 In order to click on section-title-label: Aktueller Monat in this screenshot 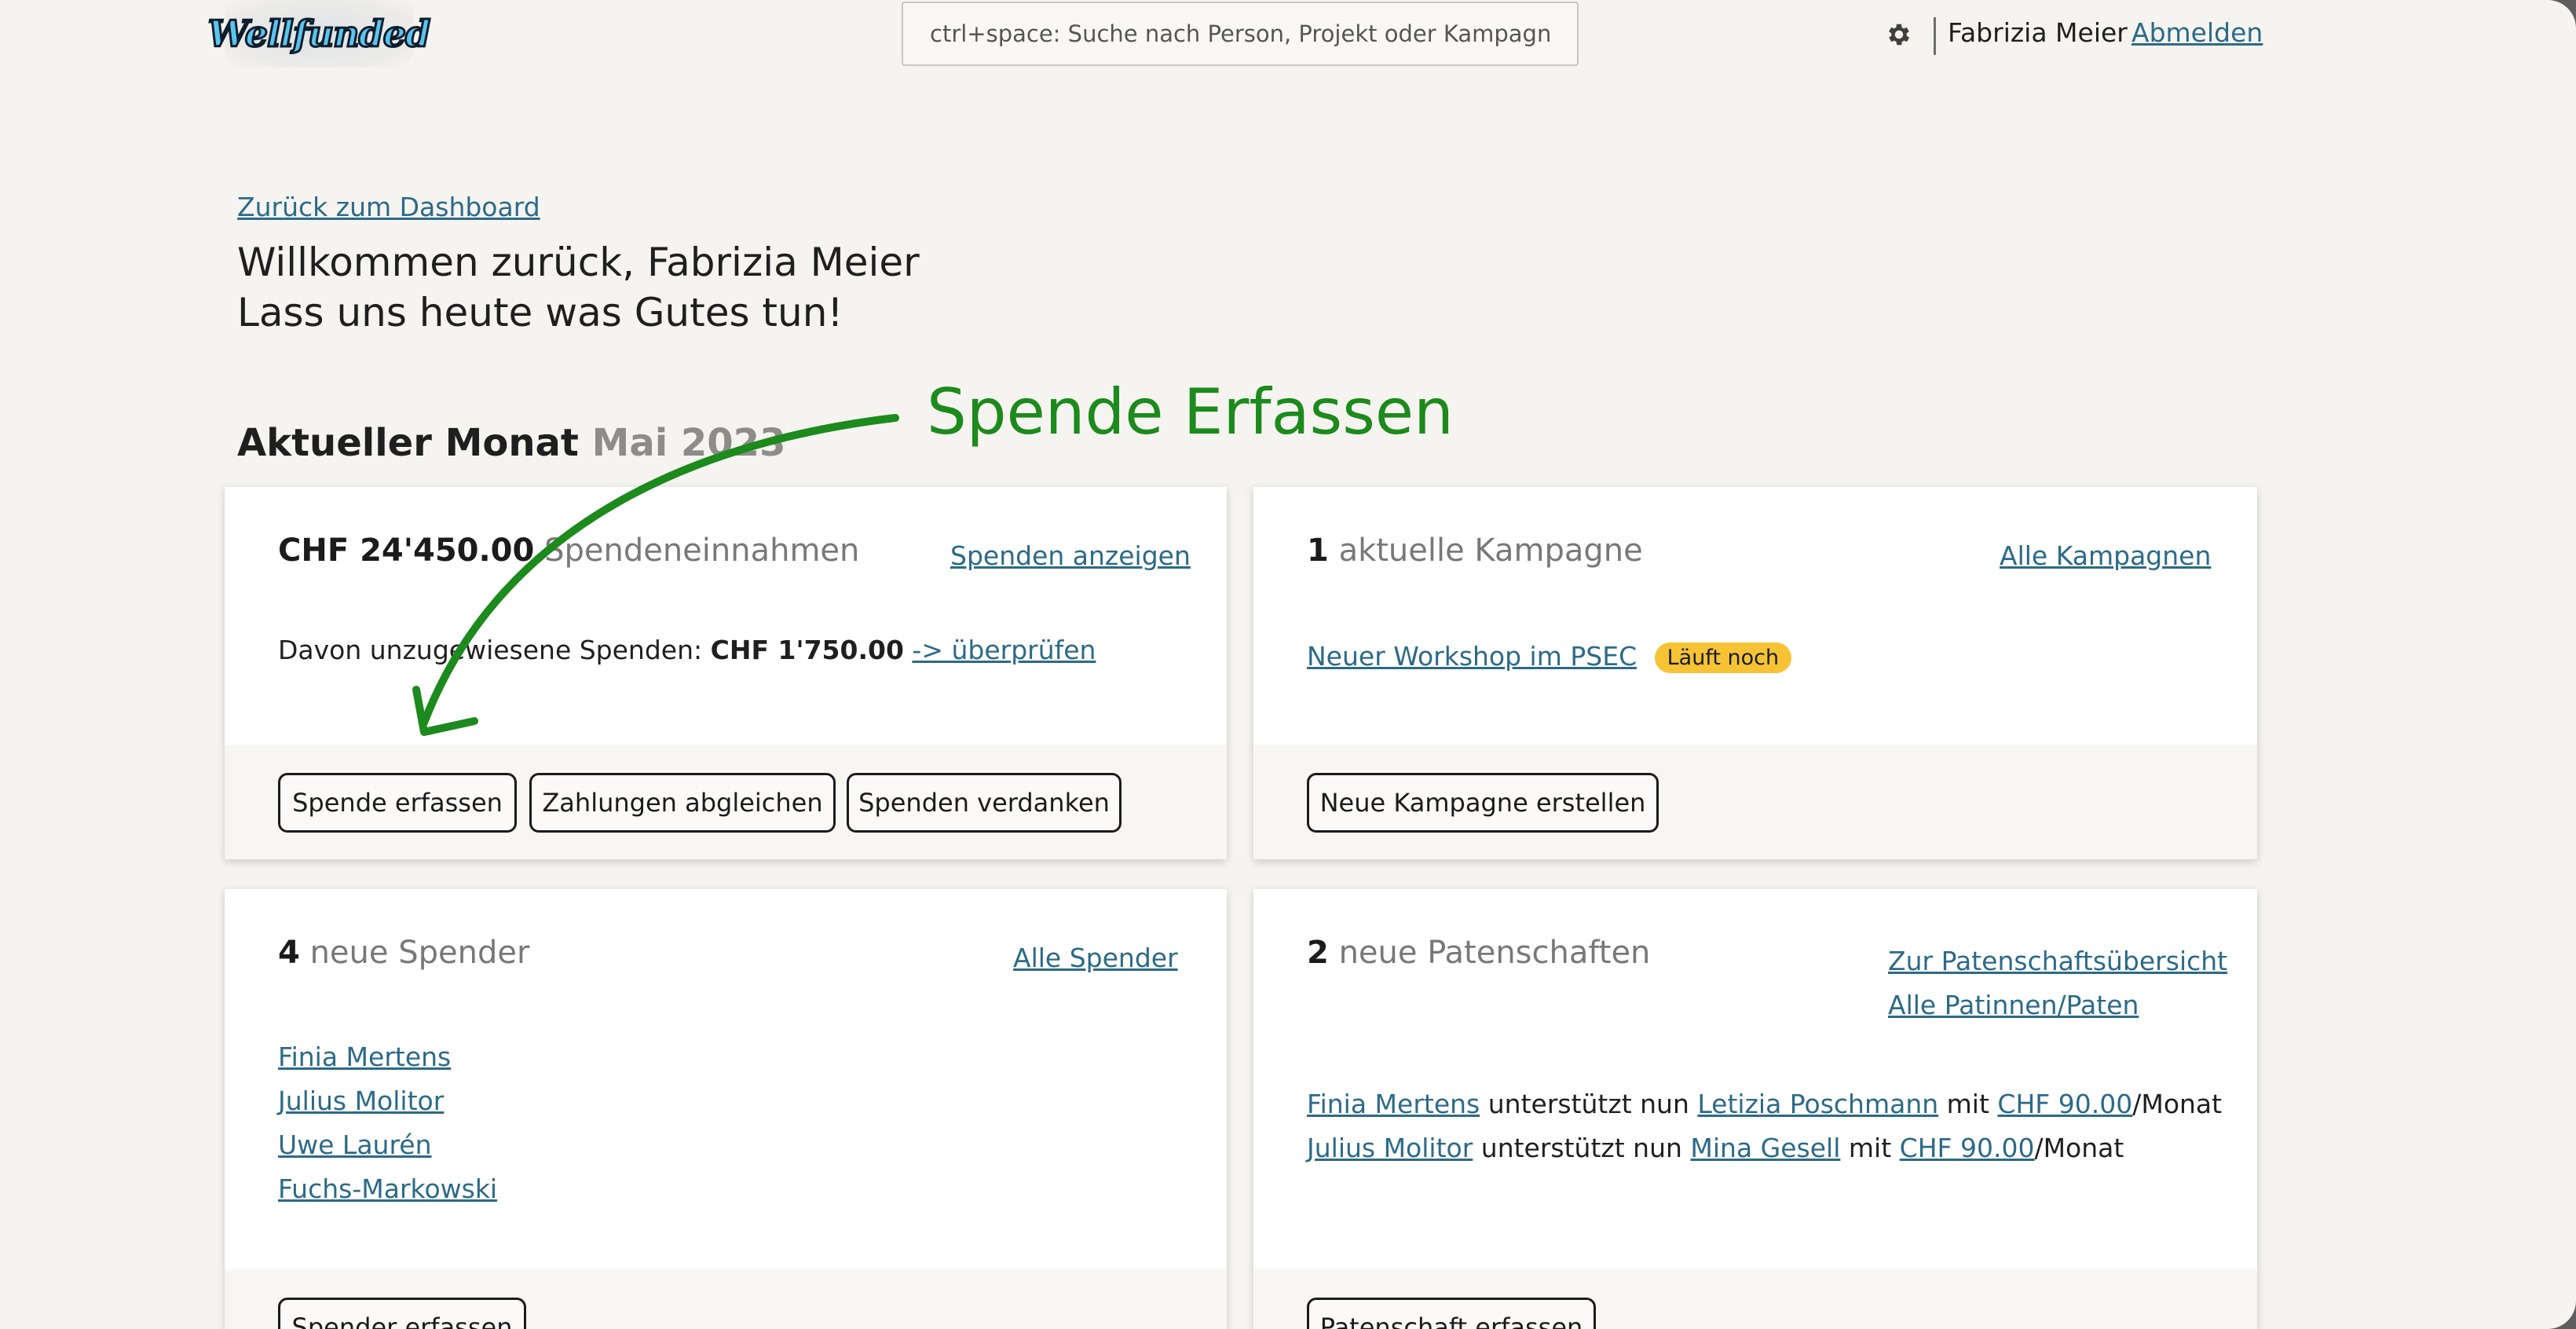, I will do `click(408, 443)`.